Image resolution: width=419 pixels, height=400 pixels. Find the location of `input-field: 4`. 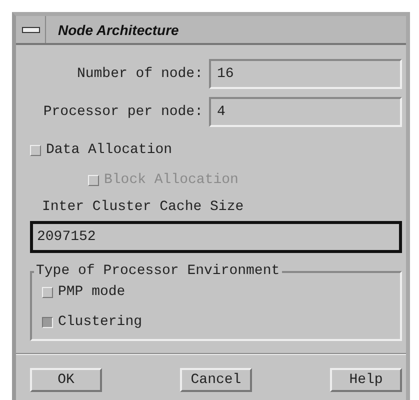

input-field: 4 is located at coordinates (305, 112).